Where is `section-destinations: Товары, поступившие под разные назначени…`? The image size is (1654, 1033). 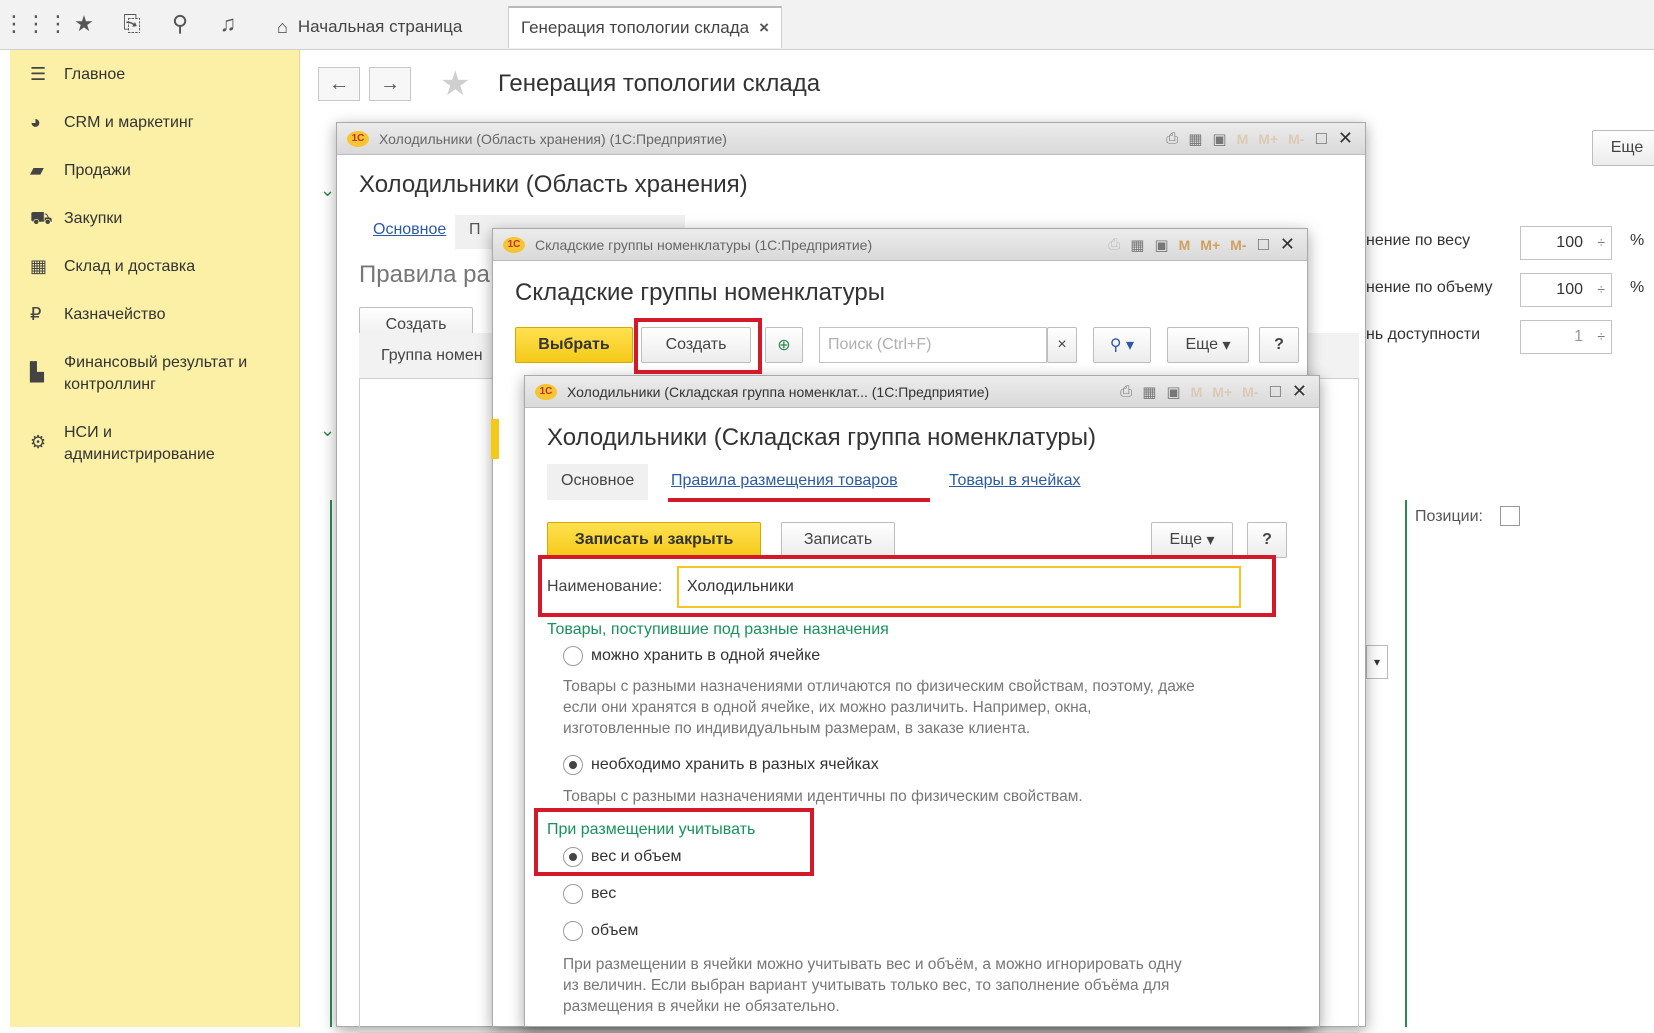 section-destinations: Товары, поступившие под разные назначени… is located at coordinates (718, 629).